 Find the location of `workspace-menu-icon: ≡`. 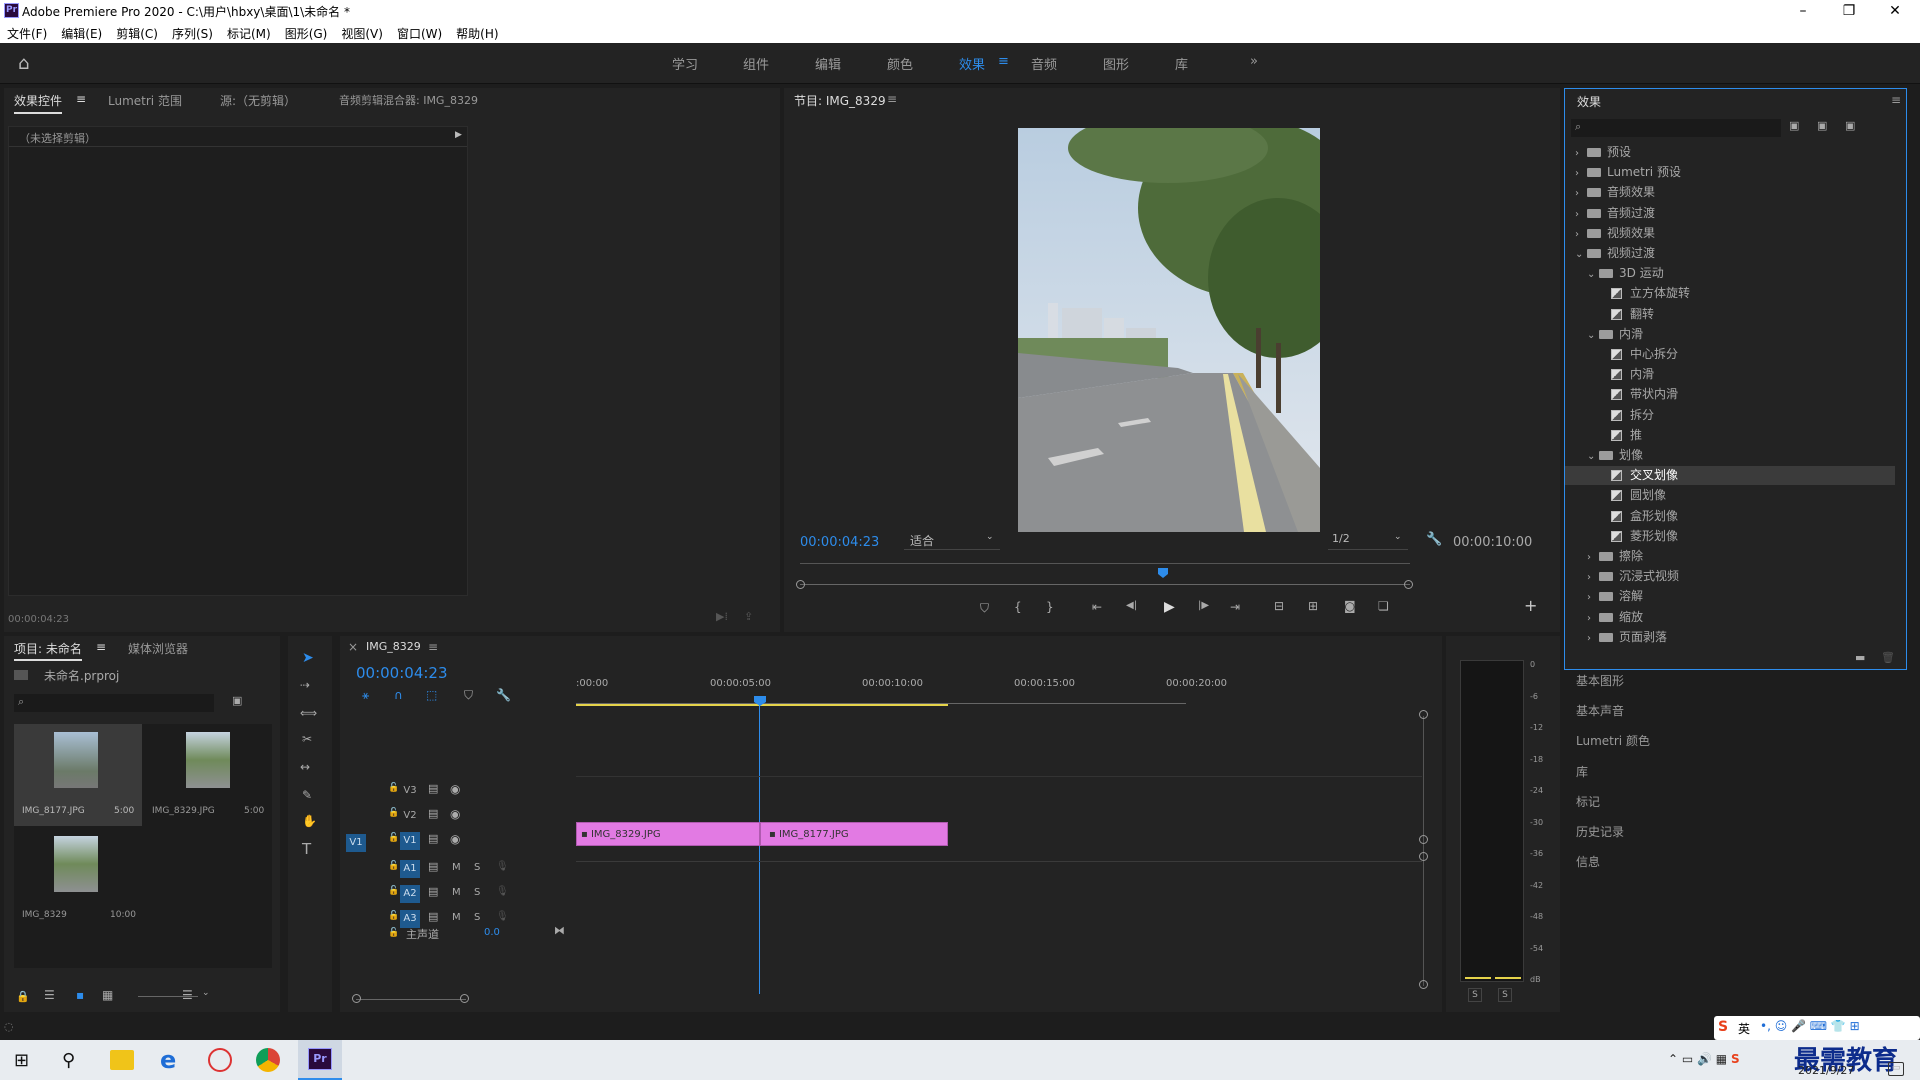

workspace-menu-icon: ≡ is located at coordinates (1003, 61).